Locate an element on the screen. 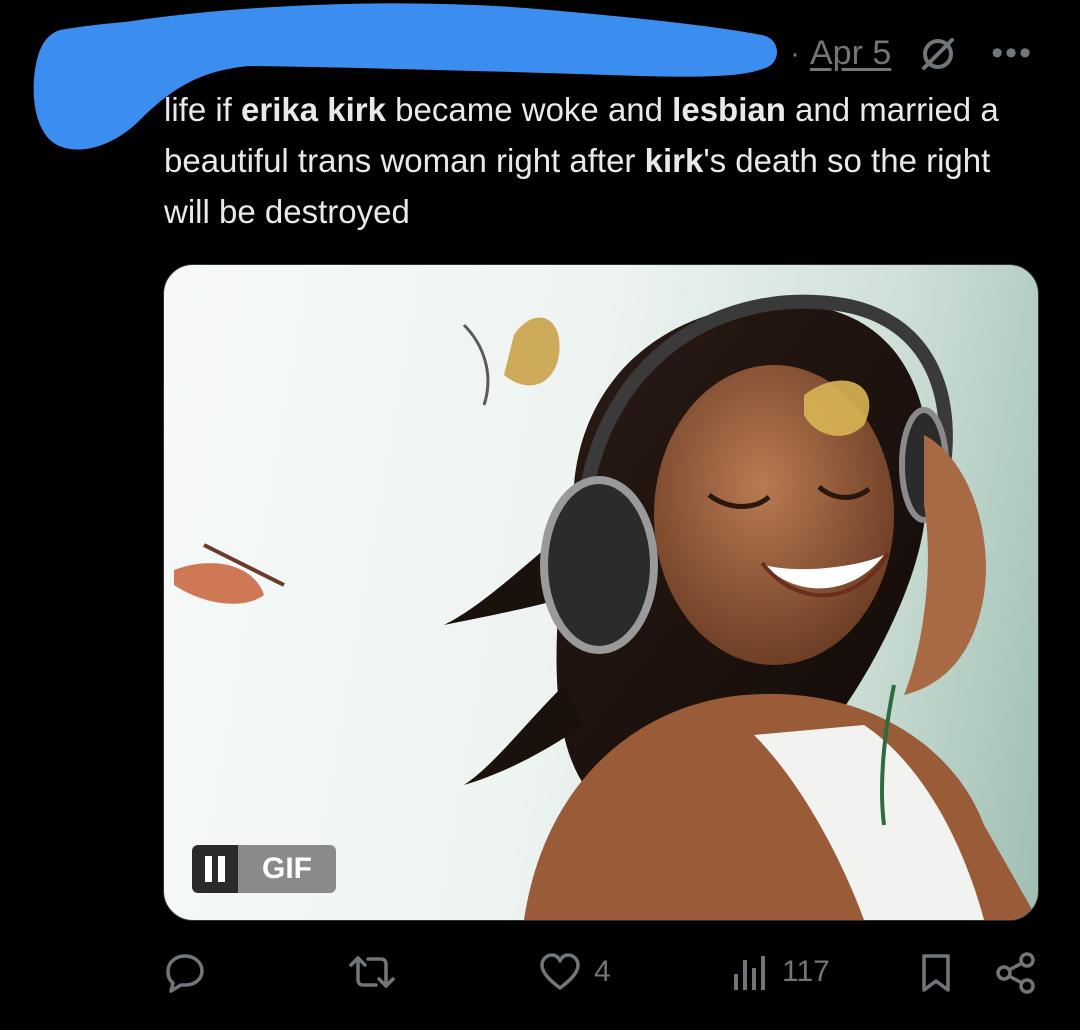  reply-button is located at coordinates (191, 972).